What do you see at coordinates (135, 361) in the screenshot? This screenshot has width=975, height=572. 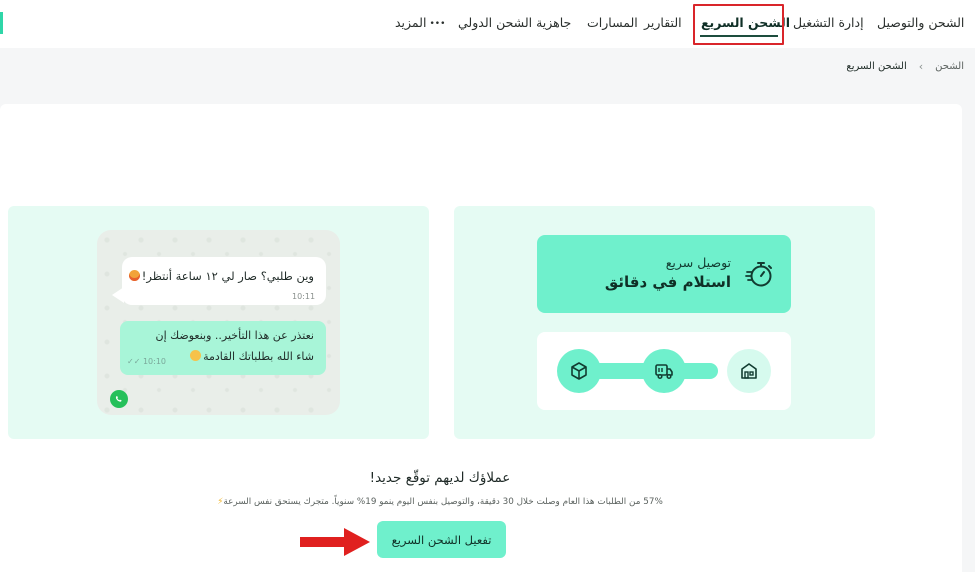 I see `double-check-icon: ✓✓` at bounding box center [135, 361].